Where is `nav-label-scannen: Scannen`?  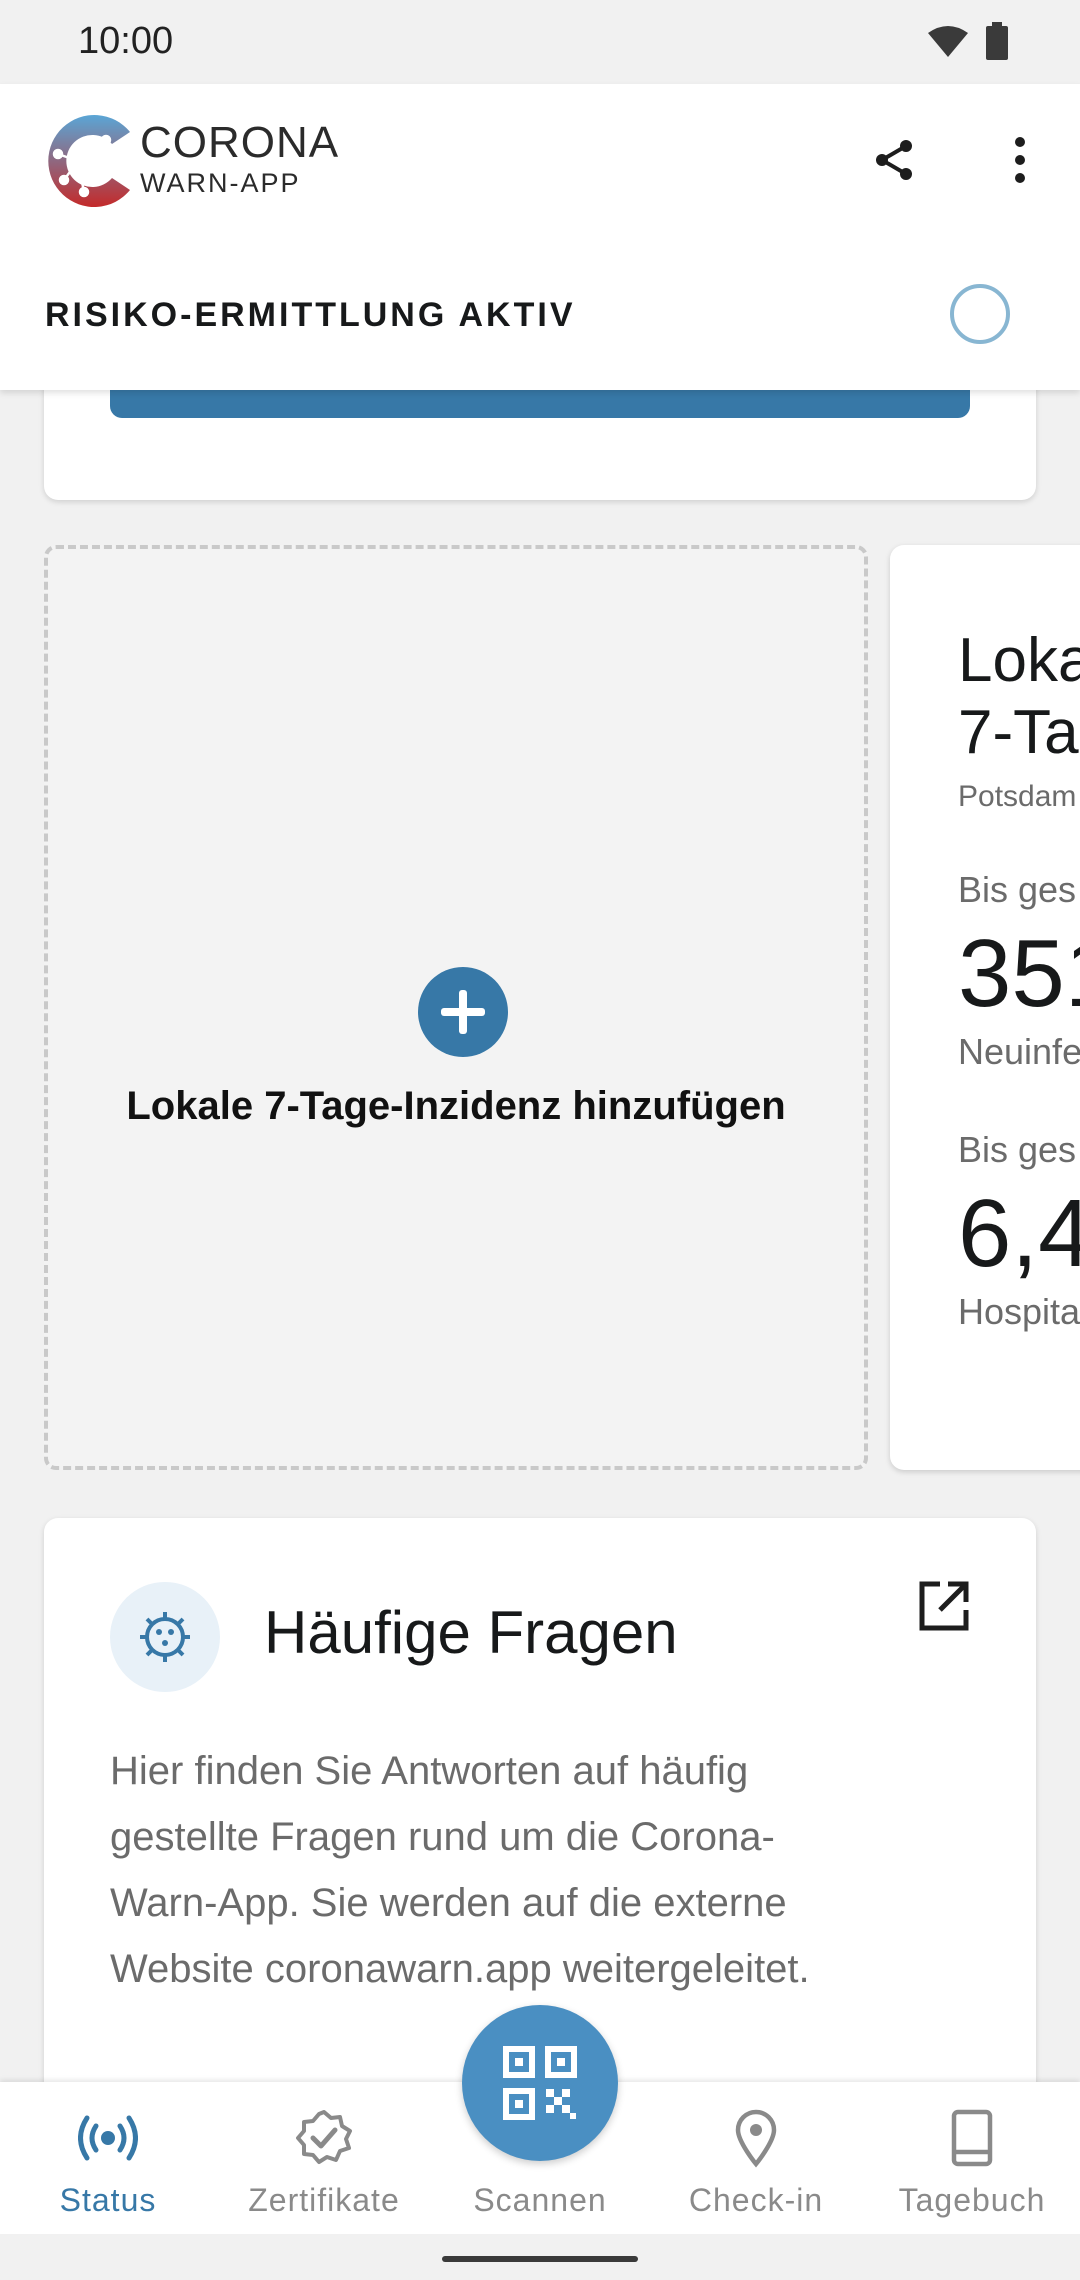 nav-label-scannen: Scannen is located at coordinates (540, 2200).